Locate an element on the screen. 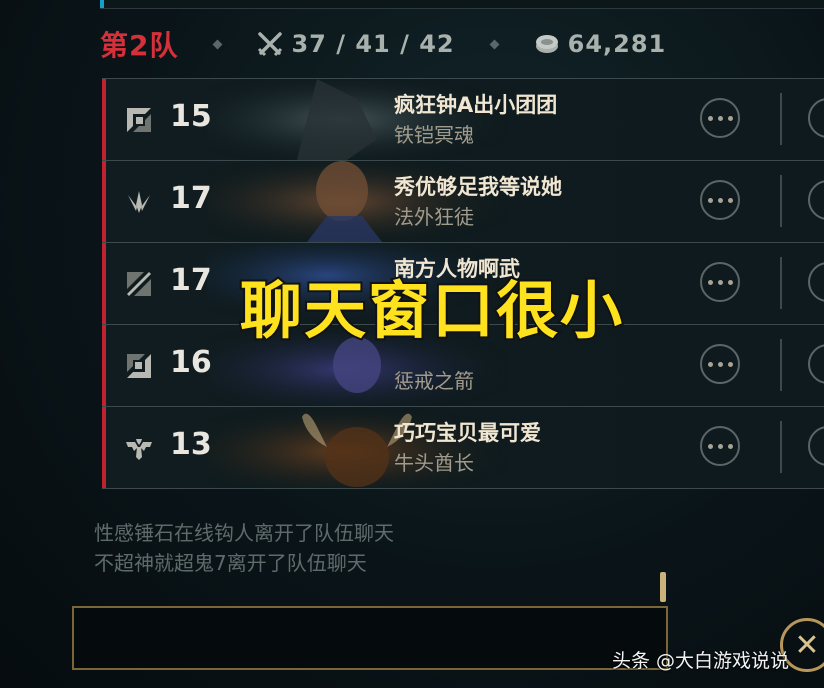  champion-level: 13 is located at coordinates (191, 444).